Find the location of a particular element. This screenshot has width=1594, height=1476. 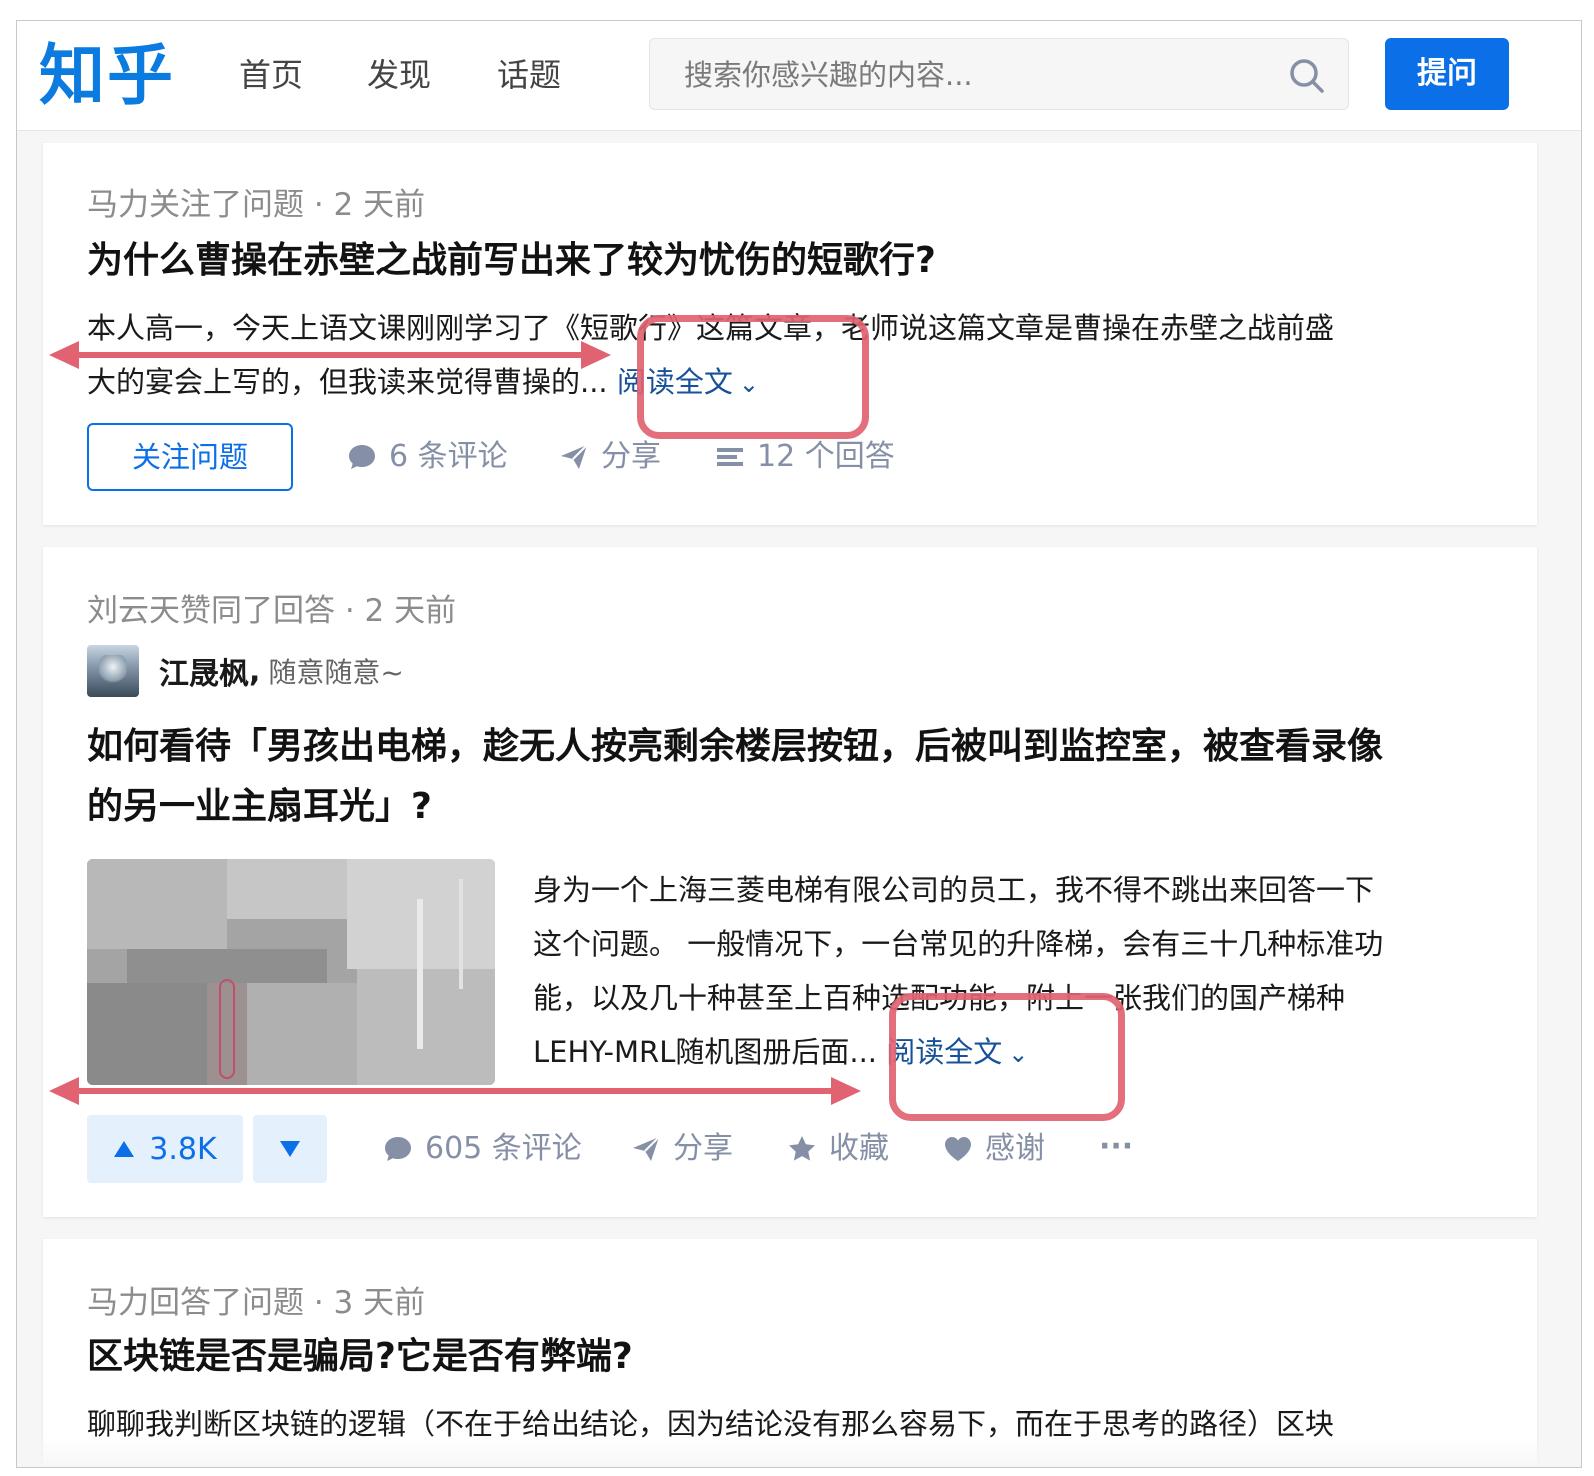

comments-button: 6 条评论 is located at coordinates (427, 457).